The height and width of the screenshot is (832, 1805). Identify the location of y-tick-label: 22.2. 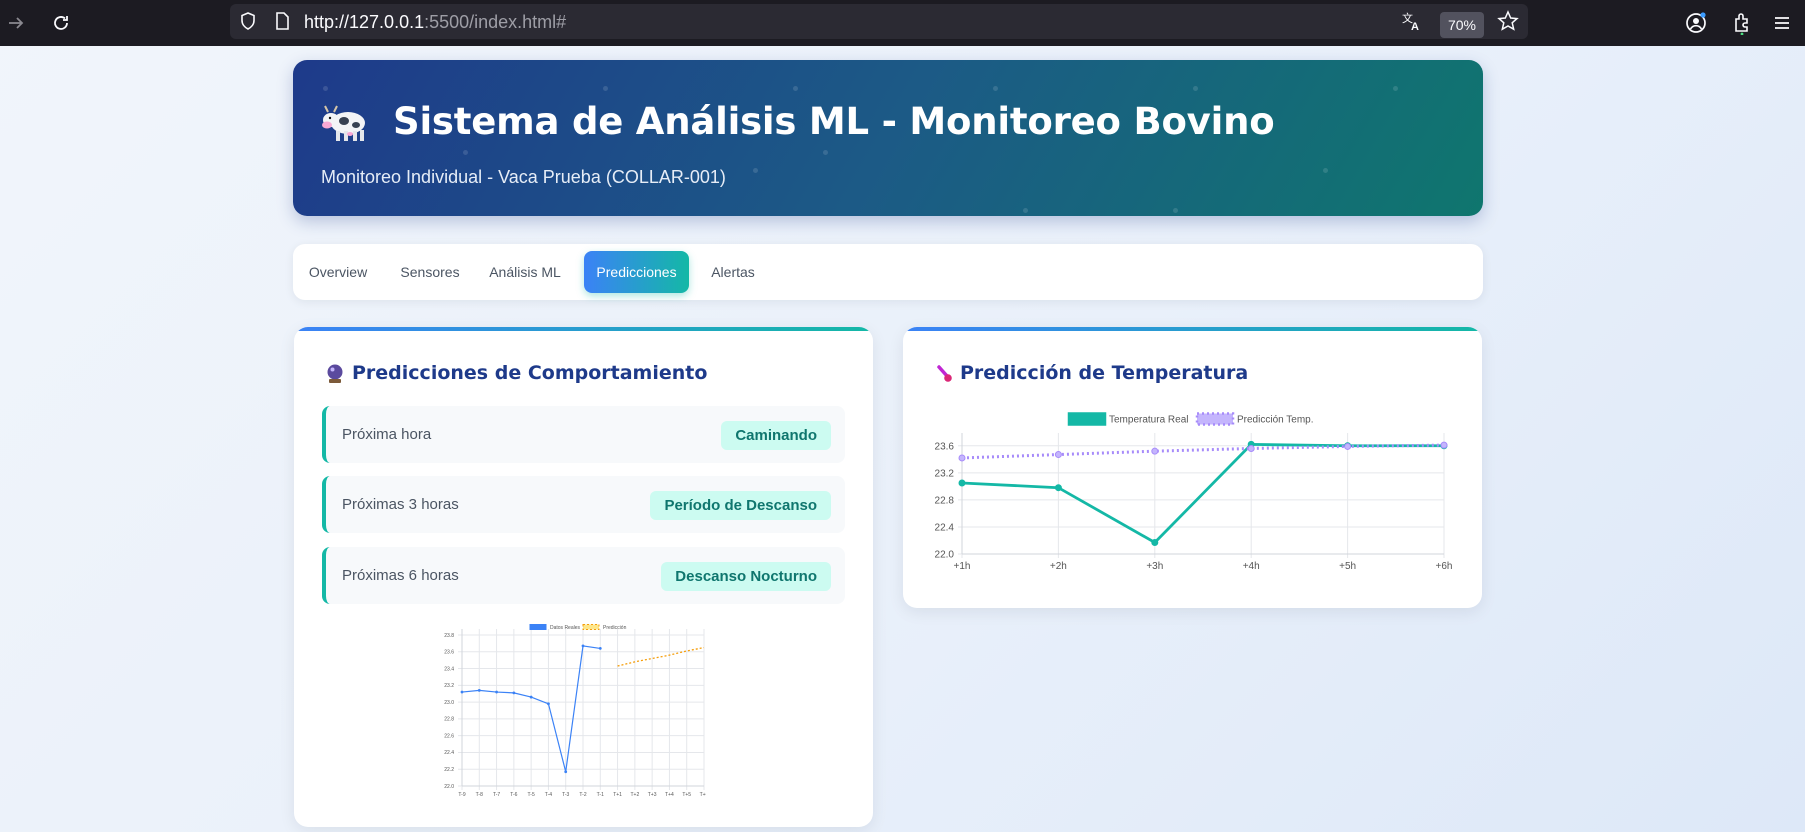
(449, 770).